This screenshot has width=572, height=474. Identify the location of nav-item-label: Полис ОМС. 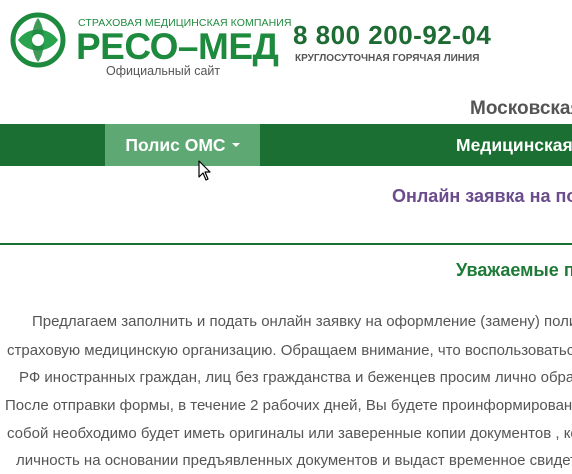
(175, 144).